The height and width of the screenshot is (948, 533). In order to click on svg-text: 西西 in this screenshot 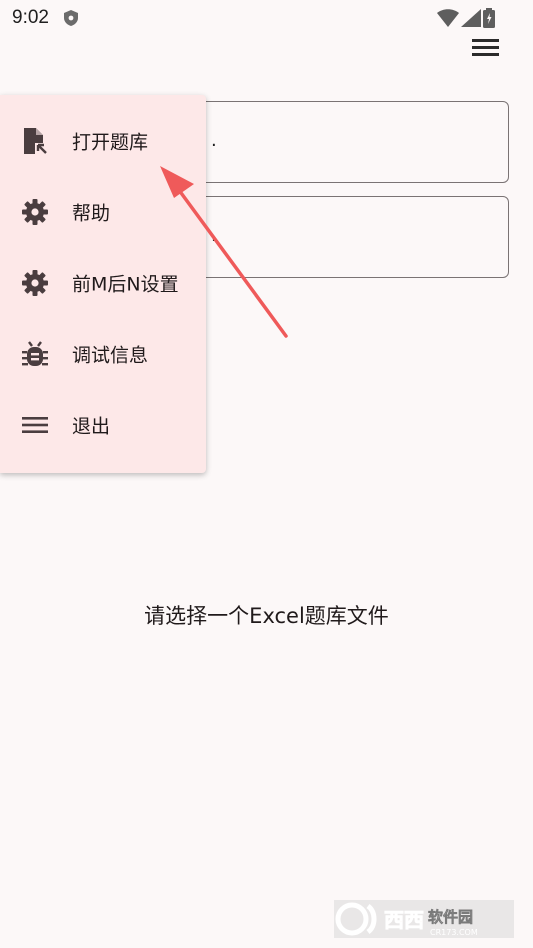, I will do `click(404, 920)`.